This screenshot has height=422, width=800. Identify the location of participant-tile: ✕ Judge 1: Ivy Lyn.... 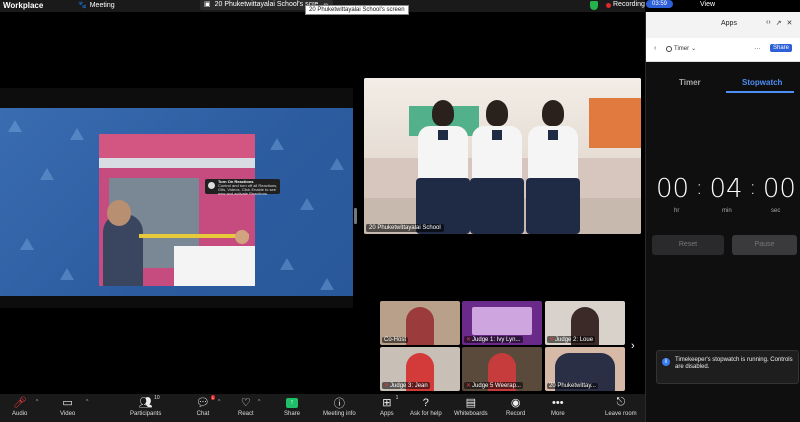
(502, 323).